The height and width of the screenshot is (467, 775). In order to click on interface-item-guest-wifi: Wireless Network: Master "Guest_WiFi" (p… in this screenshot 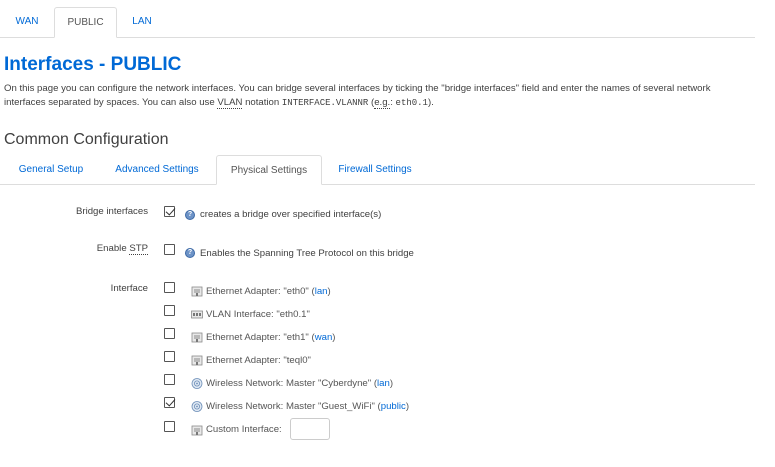, I will do `click(307, 406)`.